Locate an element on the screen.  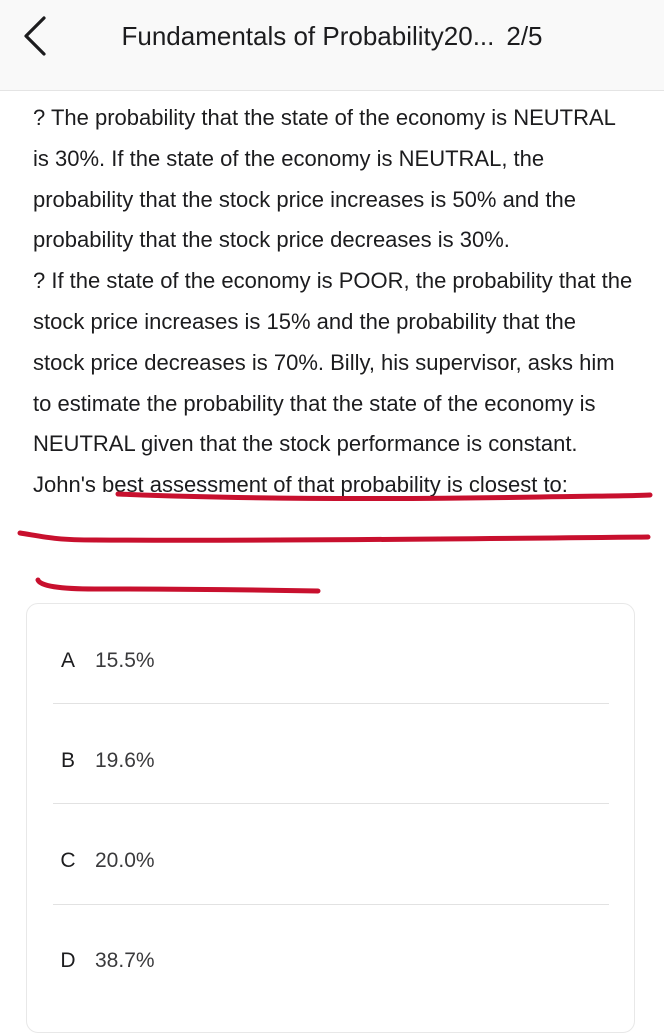
question-progress: 2/5 is located at coordinates (524, 36).